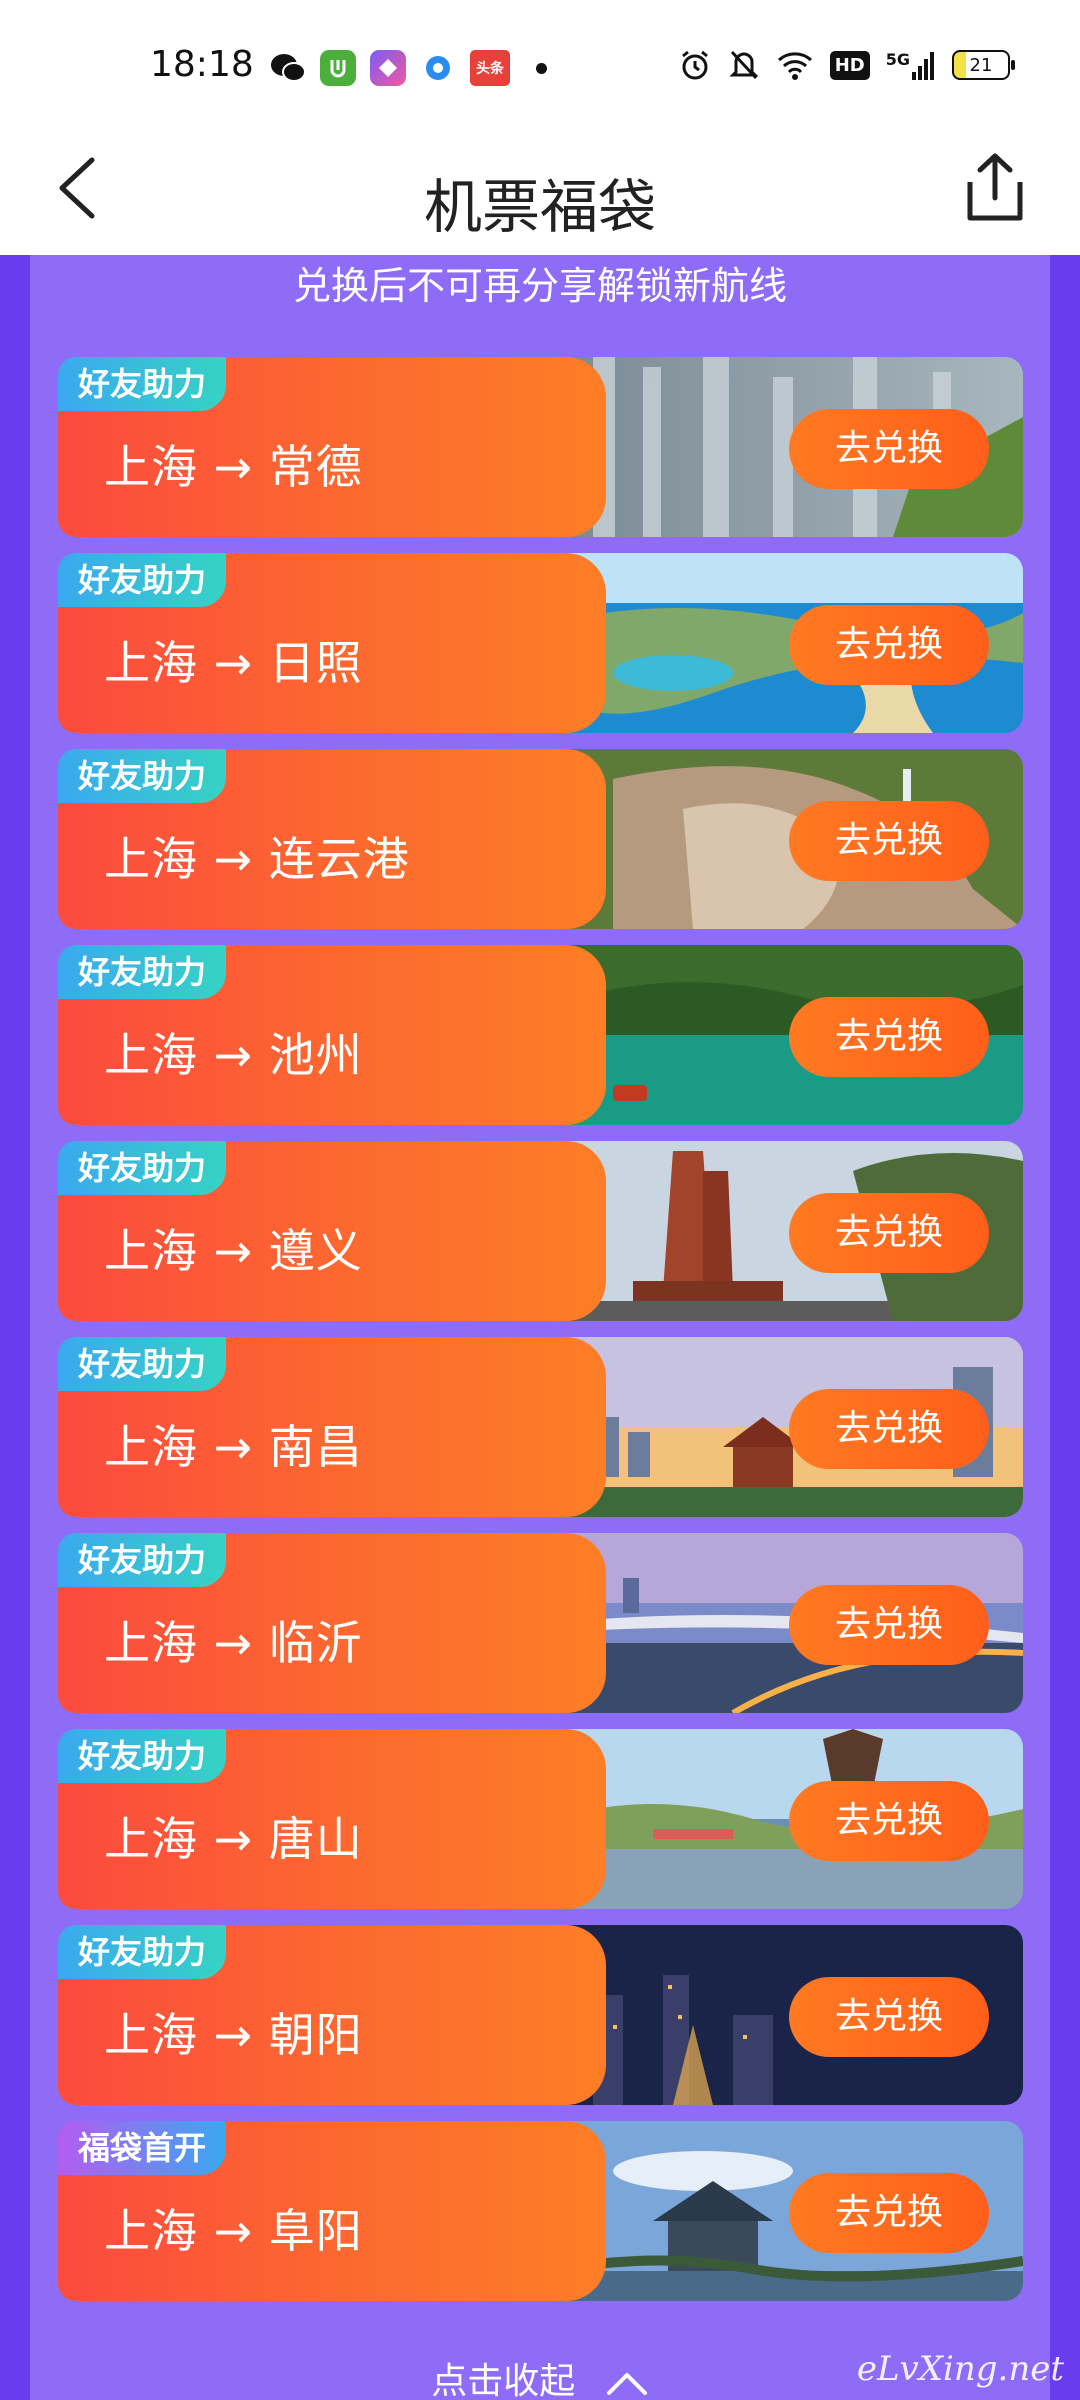  What do you see at coordinates (233, 1447) in the screenshot?
I see `route-label: 上海 → 南昌` at bounding box center [233, 1447].